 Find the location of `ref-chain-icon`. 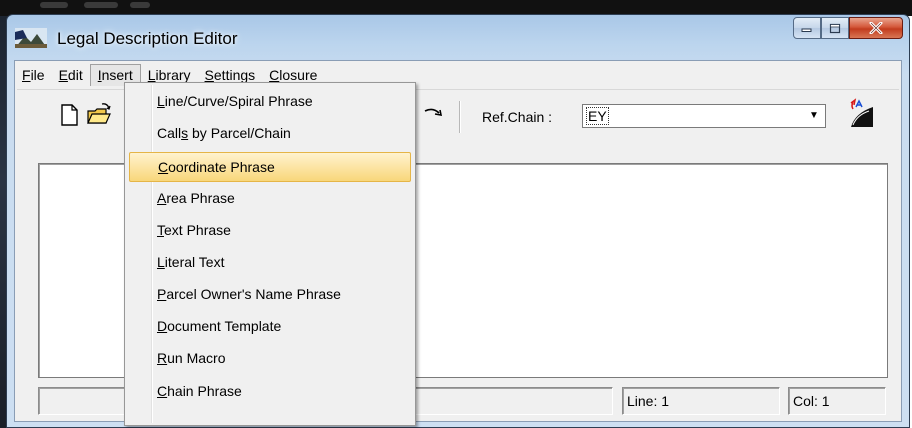

ref-chain-icon is located at coordinates (863, 114).